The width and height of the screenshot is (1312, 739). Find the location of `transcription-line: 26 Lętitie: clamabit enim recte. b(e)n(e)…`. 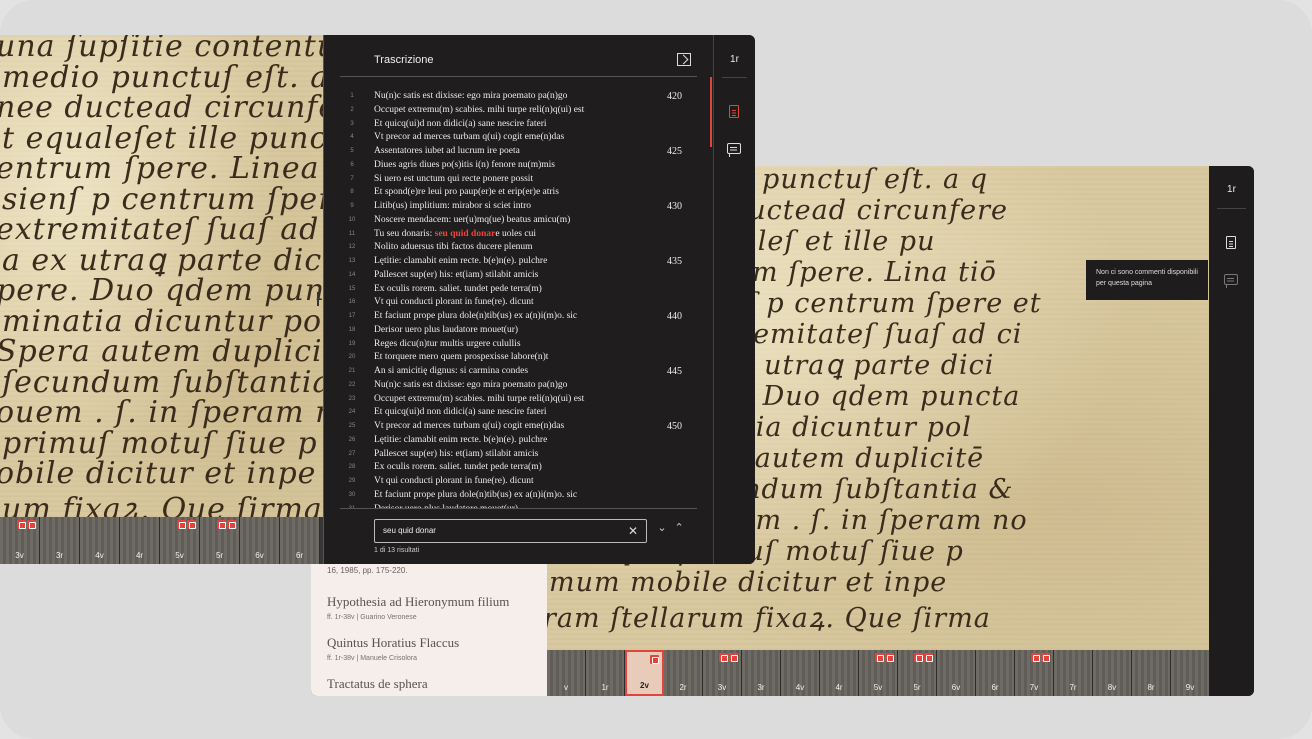

transcription-line: 26 Lętitie: clamabit enim recte. b(e)n(e)… is located at coordinates (519, 441).